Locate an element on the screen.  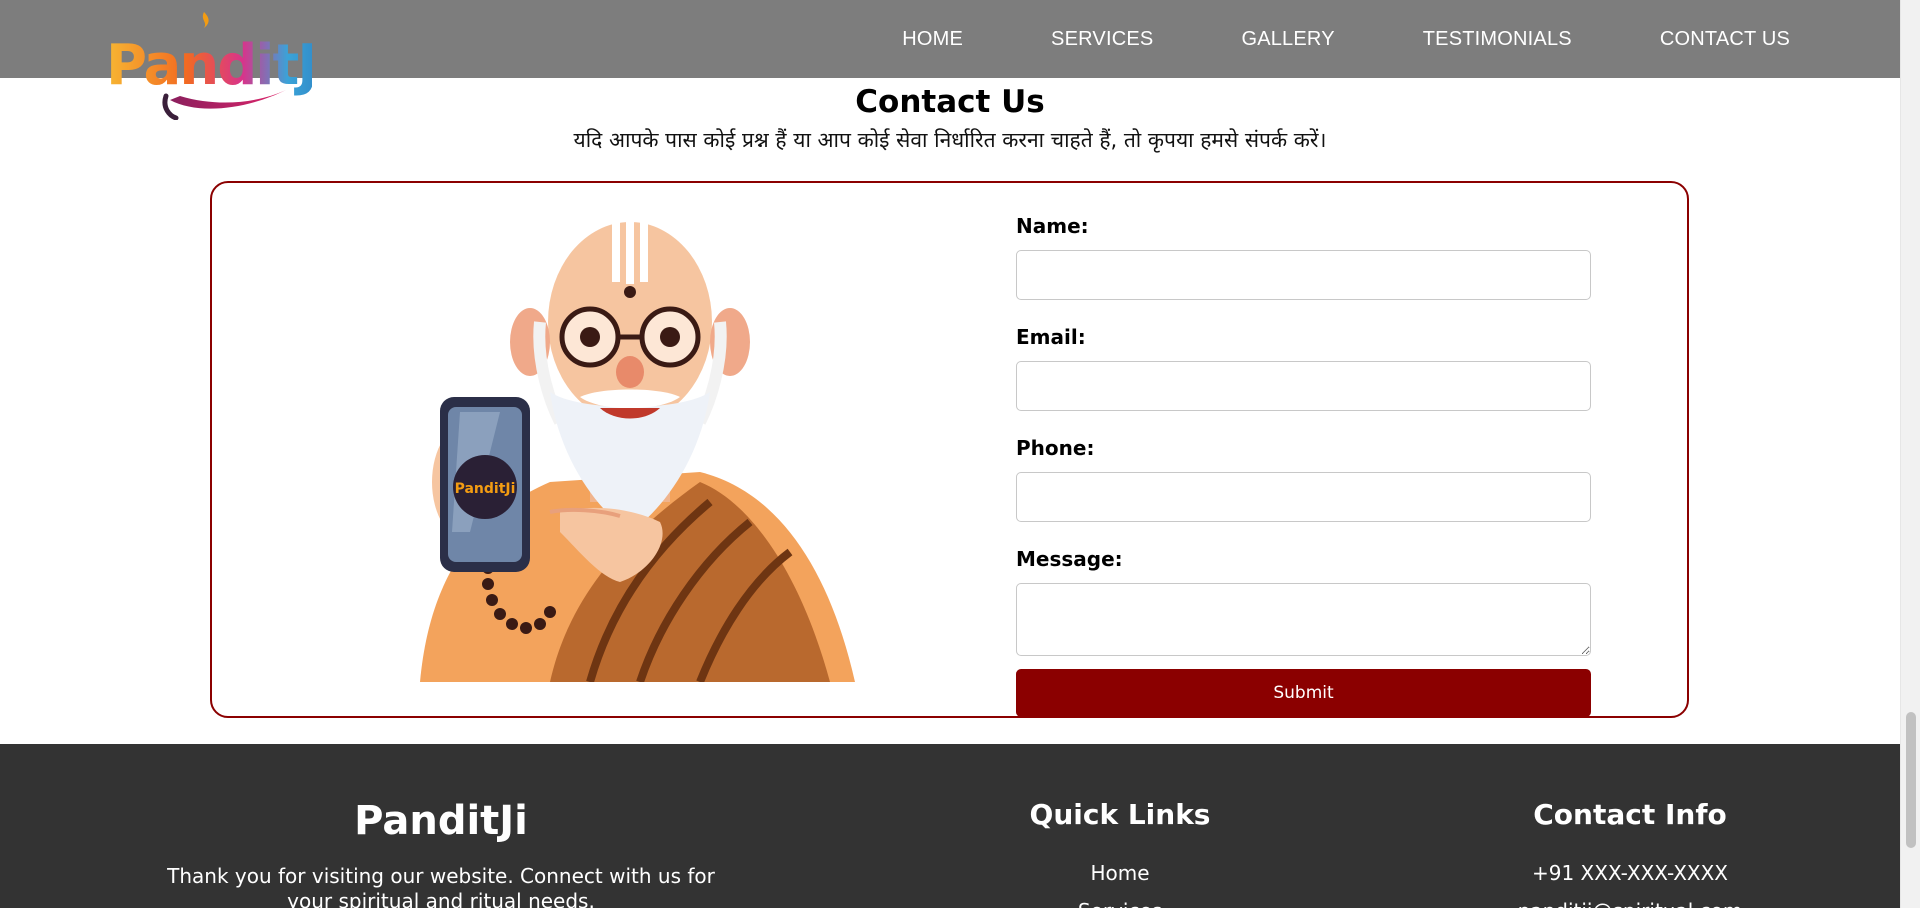
email-input is located at coordinates (1303, 386).